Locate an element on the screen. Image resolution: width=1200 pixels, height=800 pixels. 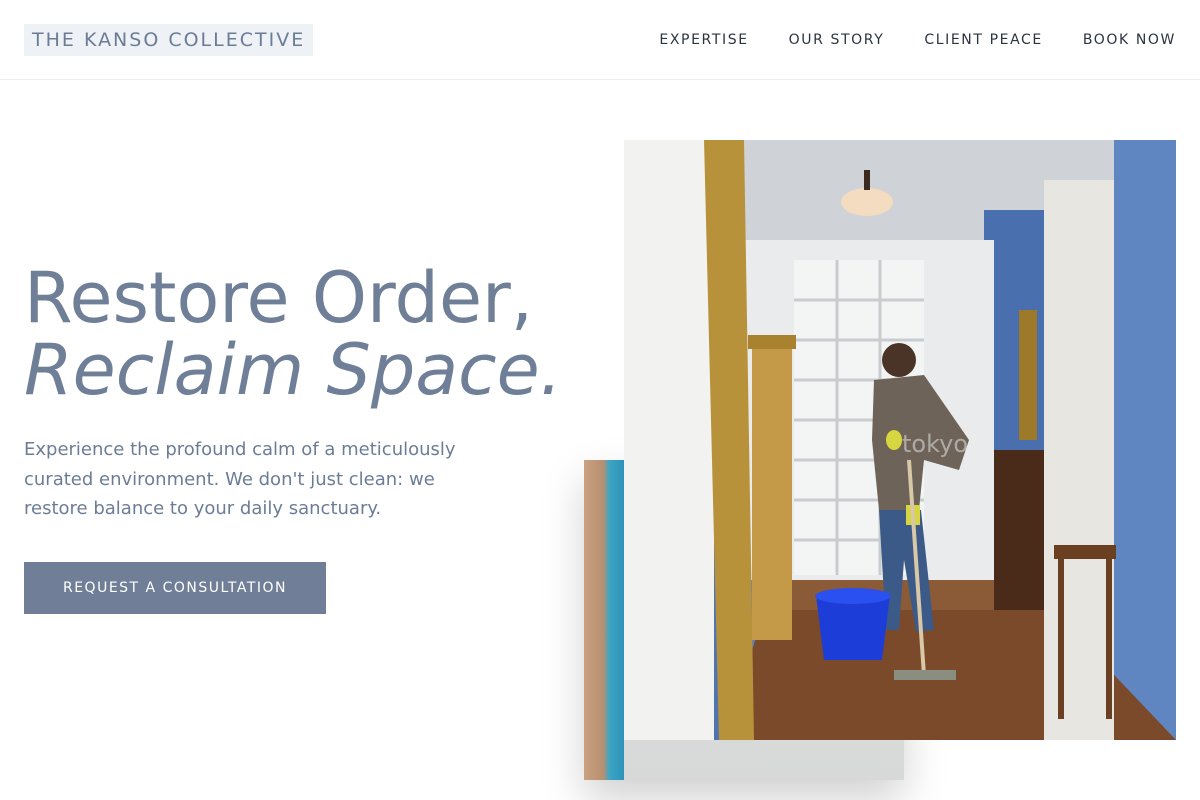
nav-expertise-link: EXPERTISE is located at coordinates (703, 40).